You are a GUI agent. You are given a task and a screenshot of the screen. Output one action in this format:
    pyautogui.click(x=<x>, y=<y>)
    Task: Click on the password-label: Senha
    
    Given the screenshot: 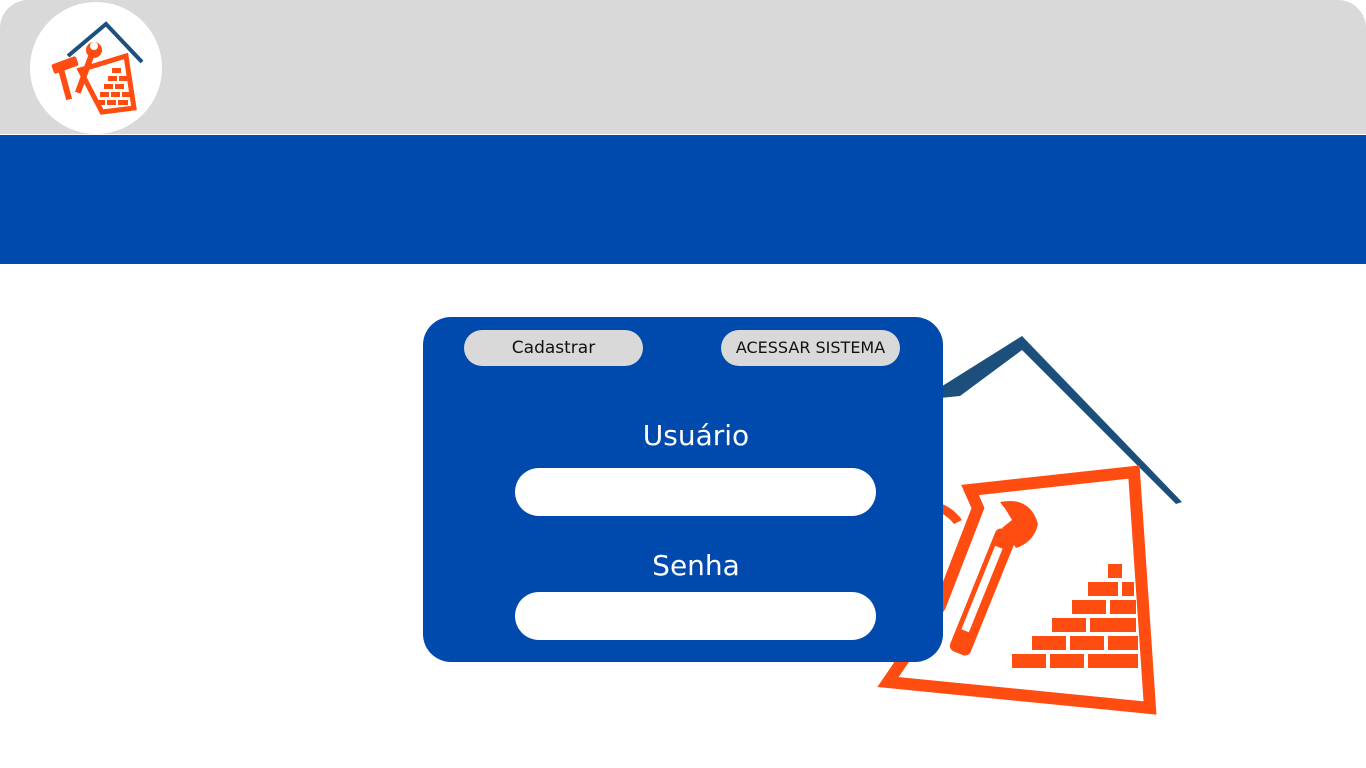 What is the action you would take?
    pyautogui.click(x=696, y=565)
    